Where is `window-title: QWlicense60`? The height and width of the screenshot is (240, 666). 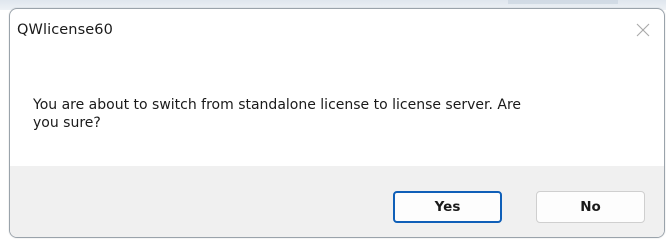 window-title: QWlicense60 is located at coordinates (65, 30).